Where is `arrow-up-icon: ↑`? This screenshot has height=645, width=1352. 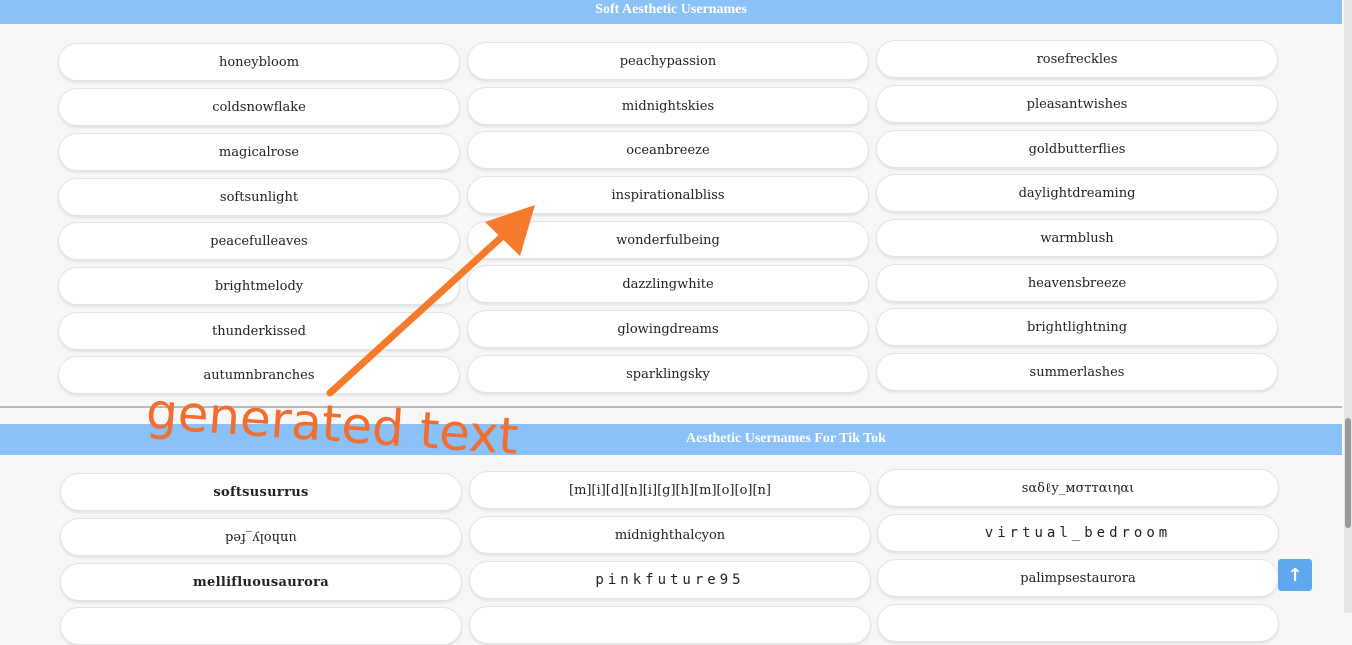 arrow-up-icon: ↑ is located at coordinates (1295, 575).